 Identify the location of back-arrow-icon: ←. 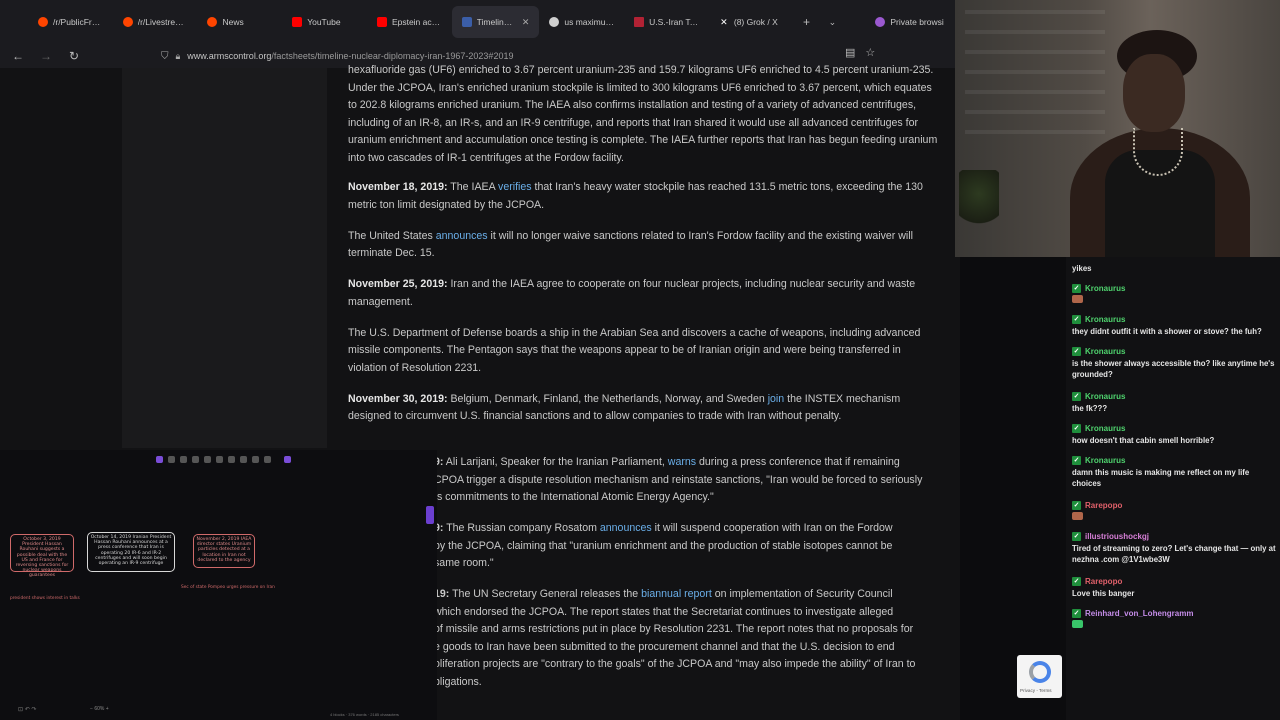
(18, 56).